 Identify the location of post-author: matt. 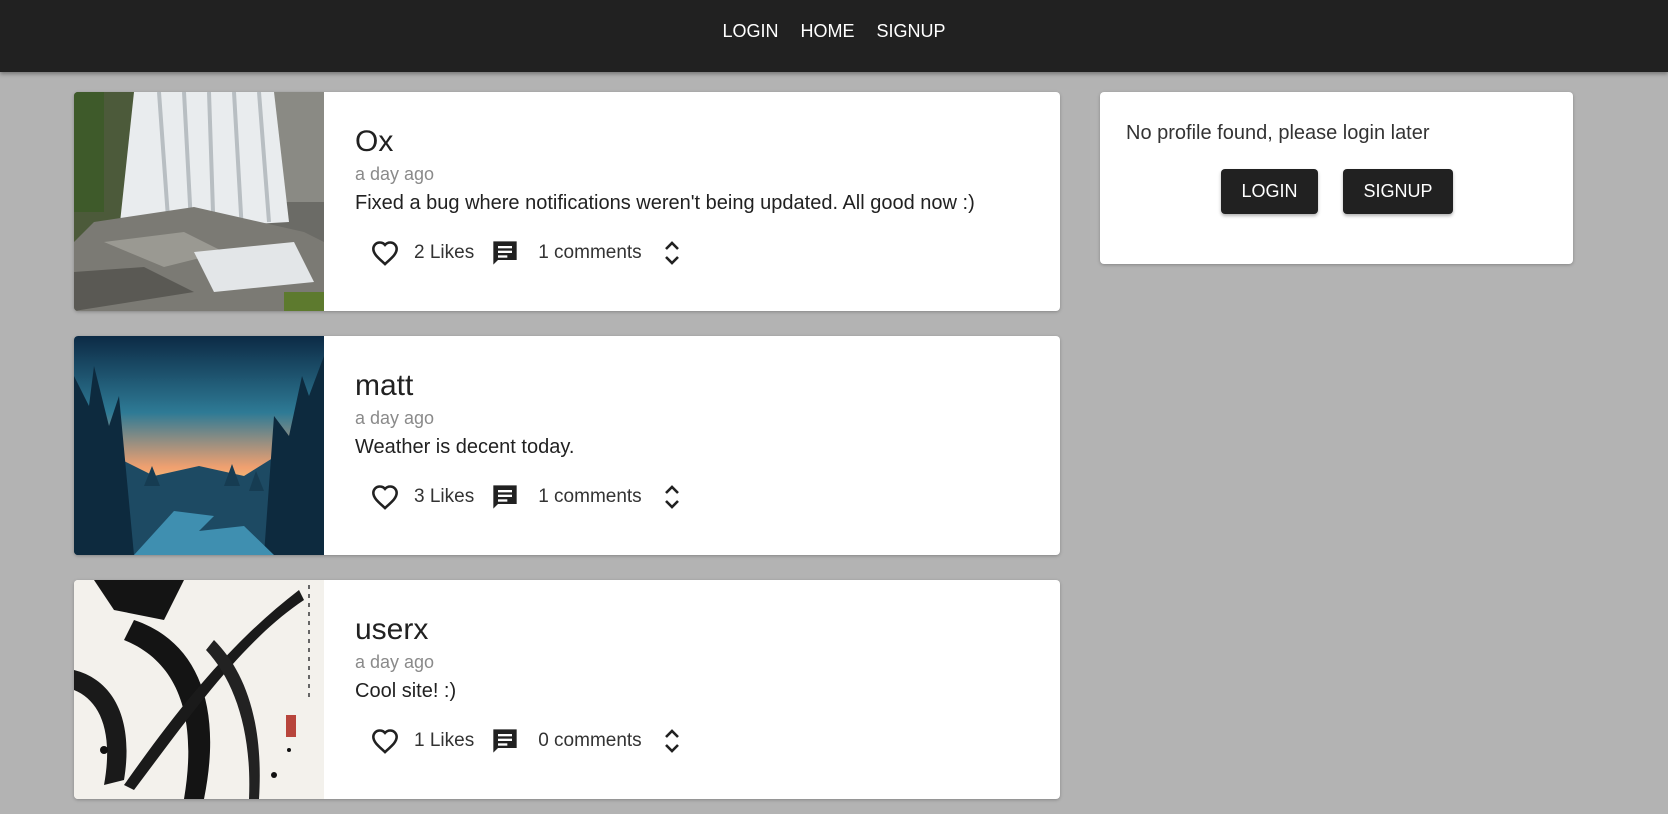
(384, 386).